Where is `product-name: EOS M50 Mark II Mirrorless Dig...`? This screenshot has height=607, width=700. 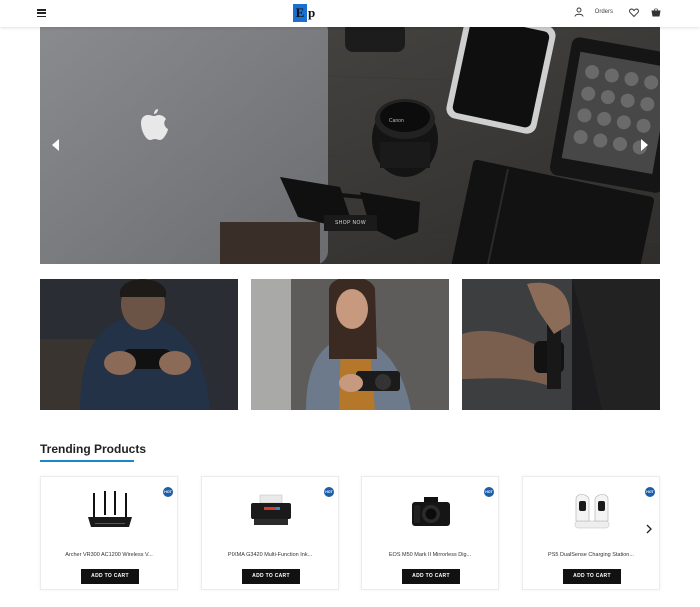
product-name: EOS M50 Mark II Mirrorless Dig... is located at coordinates (430, 555).